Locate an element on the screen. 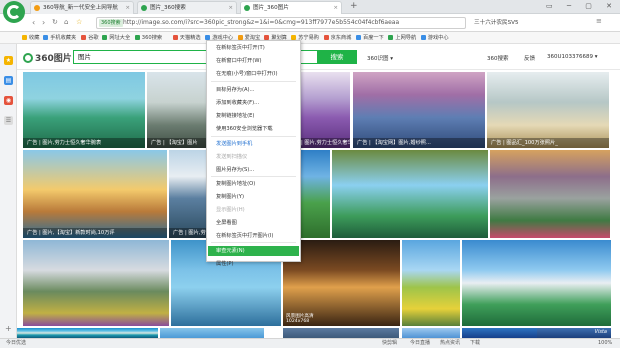  bookmark-item: 游戏中心 is located at coordinates (434, 38).